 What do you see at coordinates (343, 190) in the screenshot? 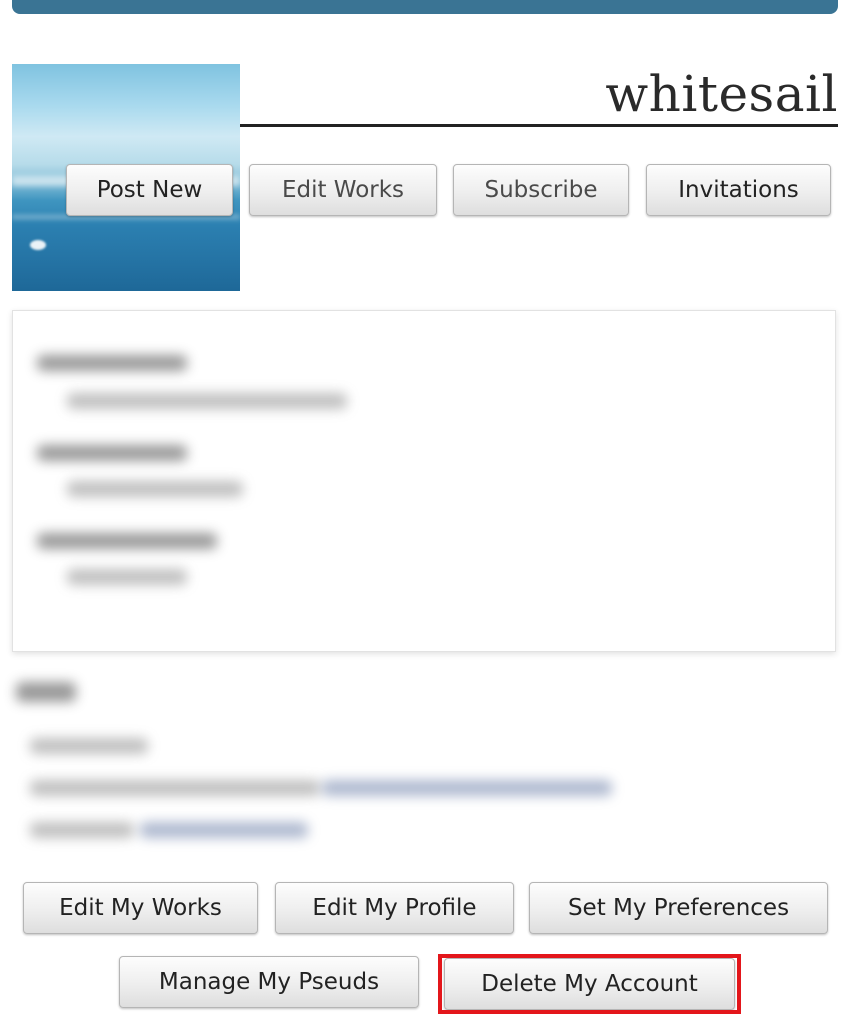
I see `edit-works-button: Edit Works` at bounding box center [343, 190].